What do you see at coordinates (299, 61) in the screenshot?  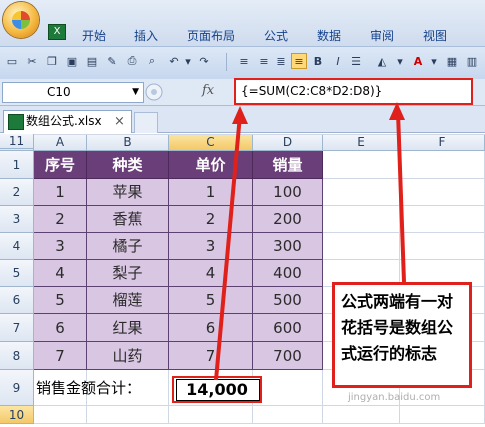 I see `align-justify-icon: ≡` at bounding box center [299, 61].